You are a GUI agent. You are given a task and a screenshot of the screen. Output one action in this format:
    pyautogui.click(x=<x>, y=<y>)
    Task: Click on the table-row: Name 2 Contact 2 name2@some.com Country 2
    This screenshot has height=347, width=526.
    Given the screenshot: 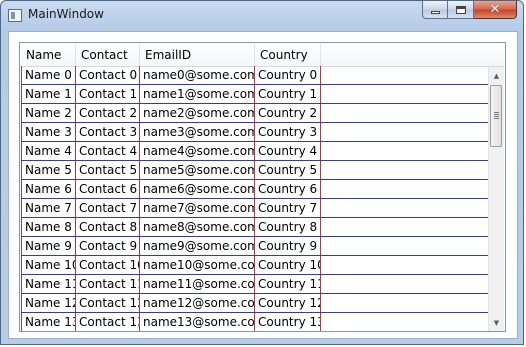 What is the action you would take?
    pyautogui.click(x=255, y=113)
    